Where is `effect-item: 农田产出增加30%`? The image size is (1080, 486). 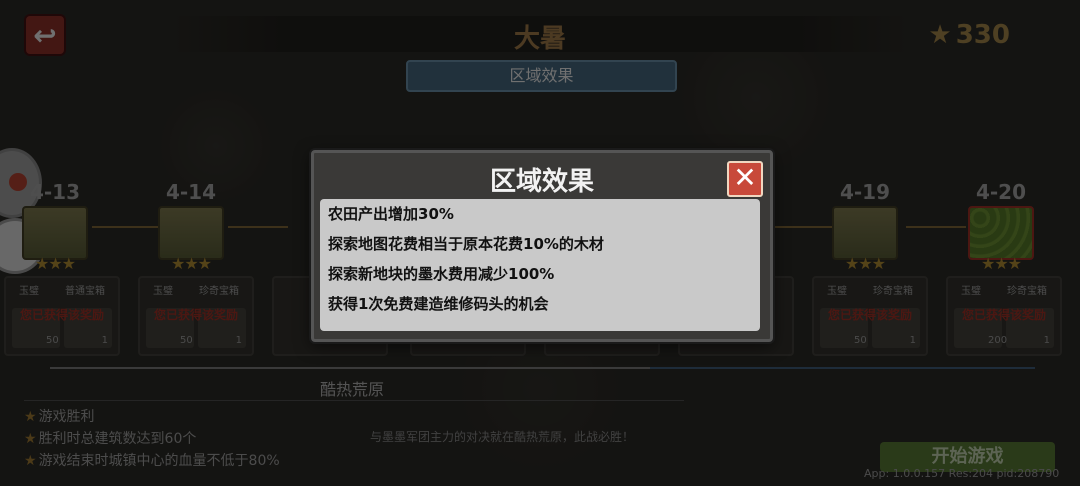
effect-item: 农田产出增加30% is located at coordinates (391, 214).